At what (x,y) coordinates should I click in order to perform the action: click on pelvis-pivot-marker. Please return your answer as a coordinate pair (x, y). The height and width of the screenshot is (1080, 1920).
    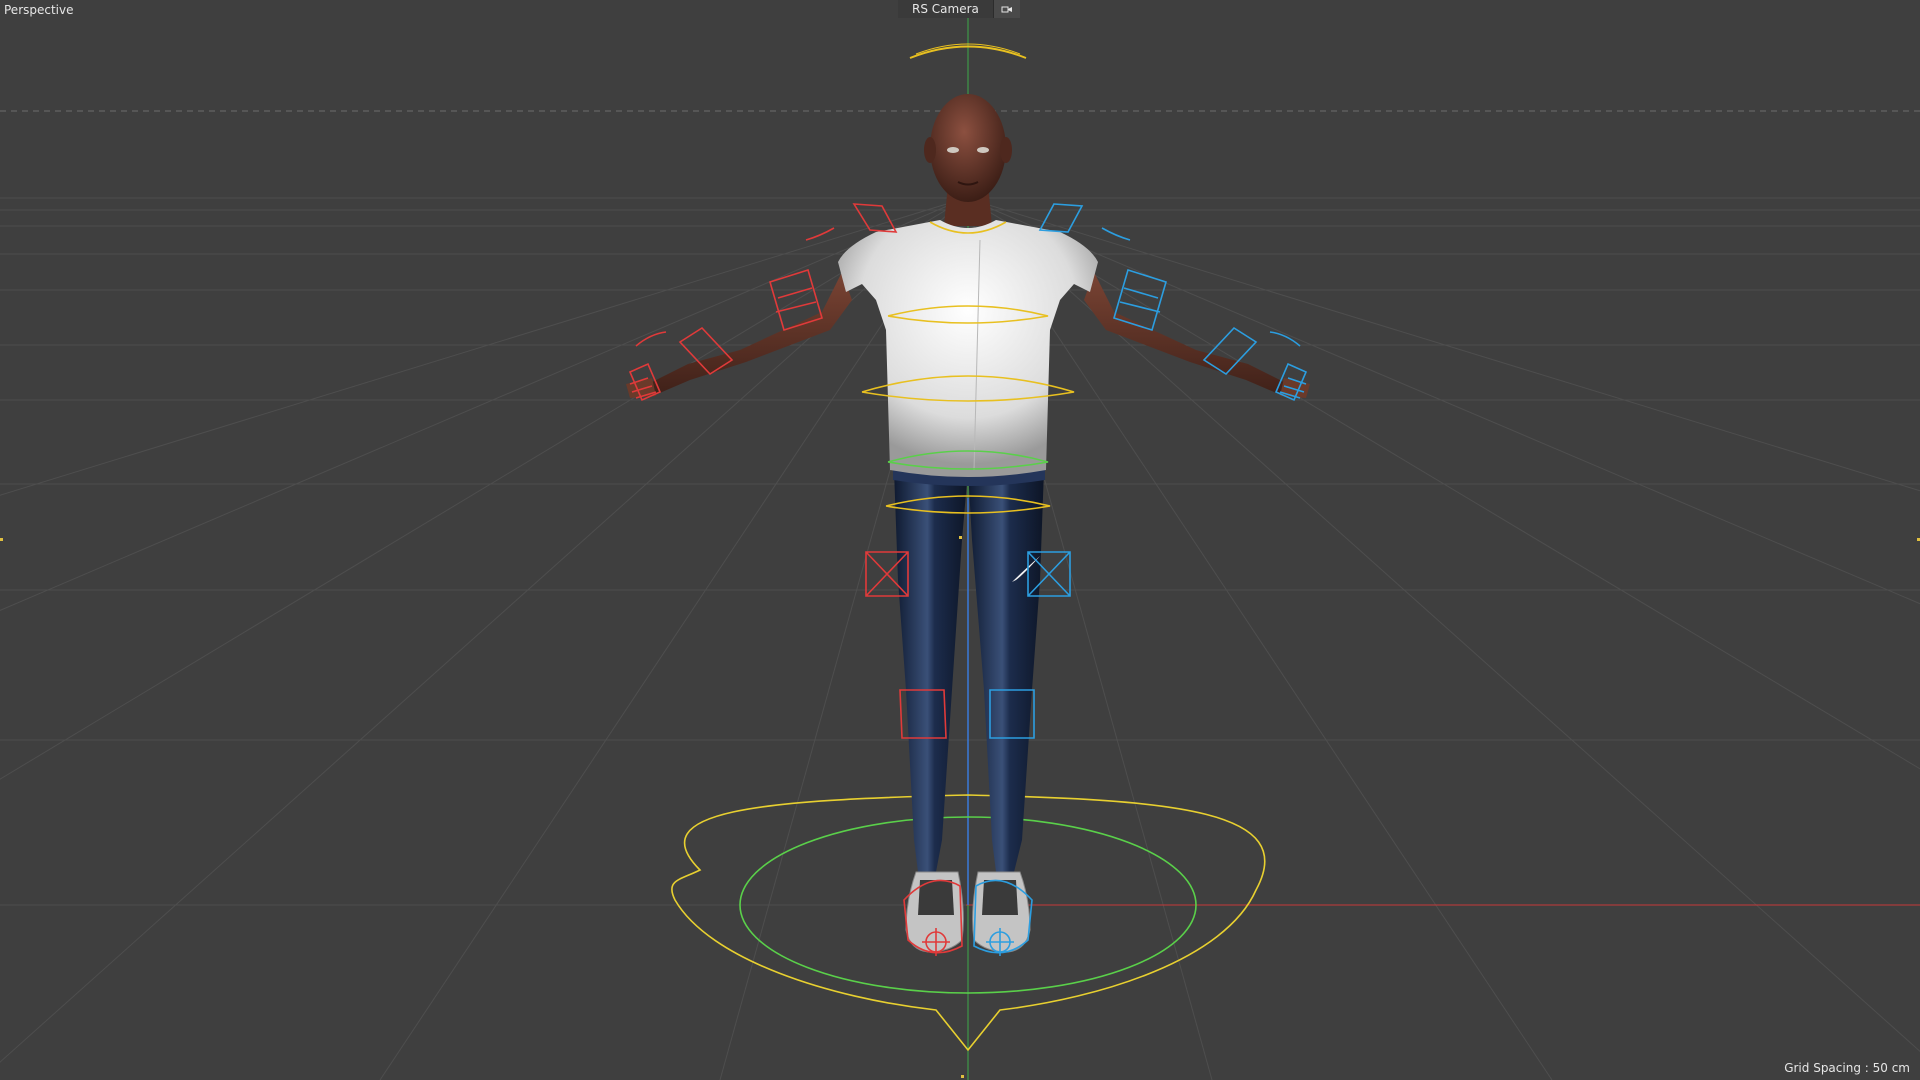
    Looking at the image, I should click on (960, 537).